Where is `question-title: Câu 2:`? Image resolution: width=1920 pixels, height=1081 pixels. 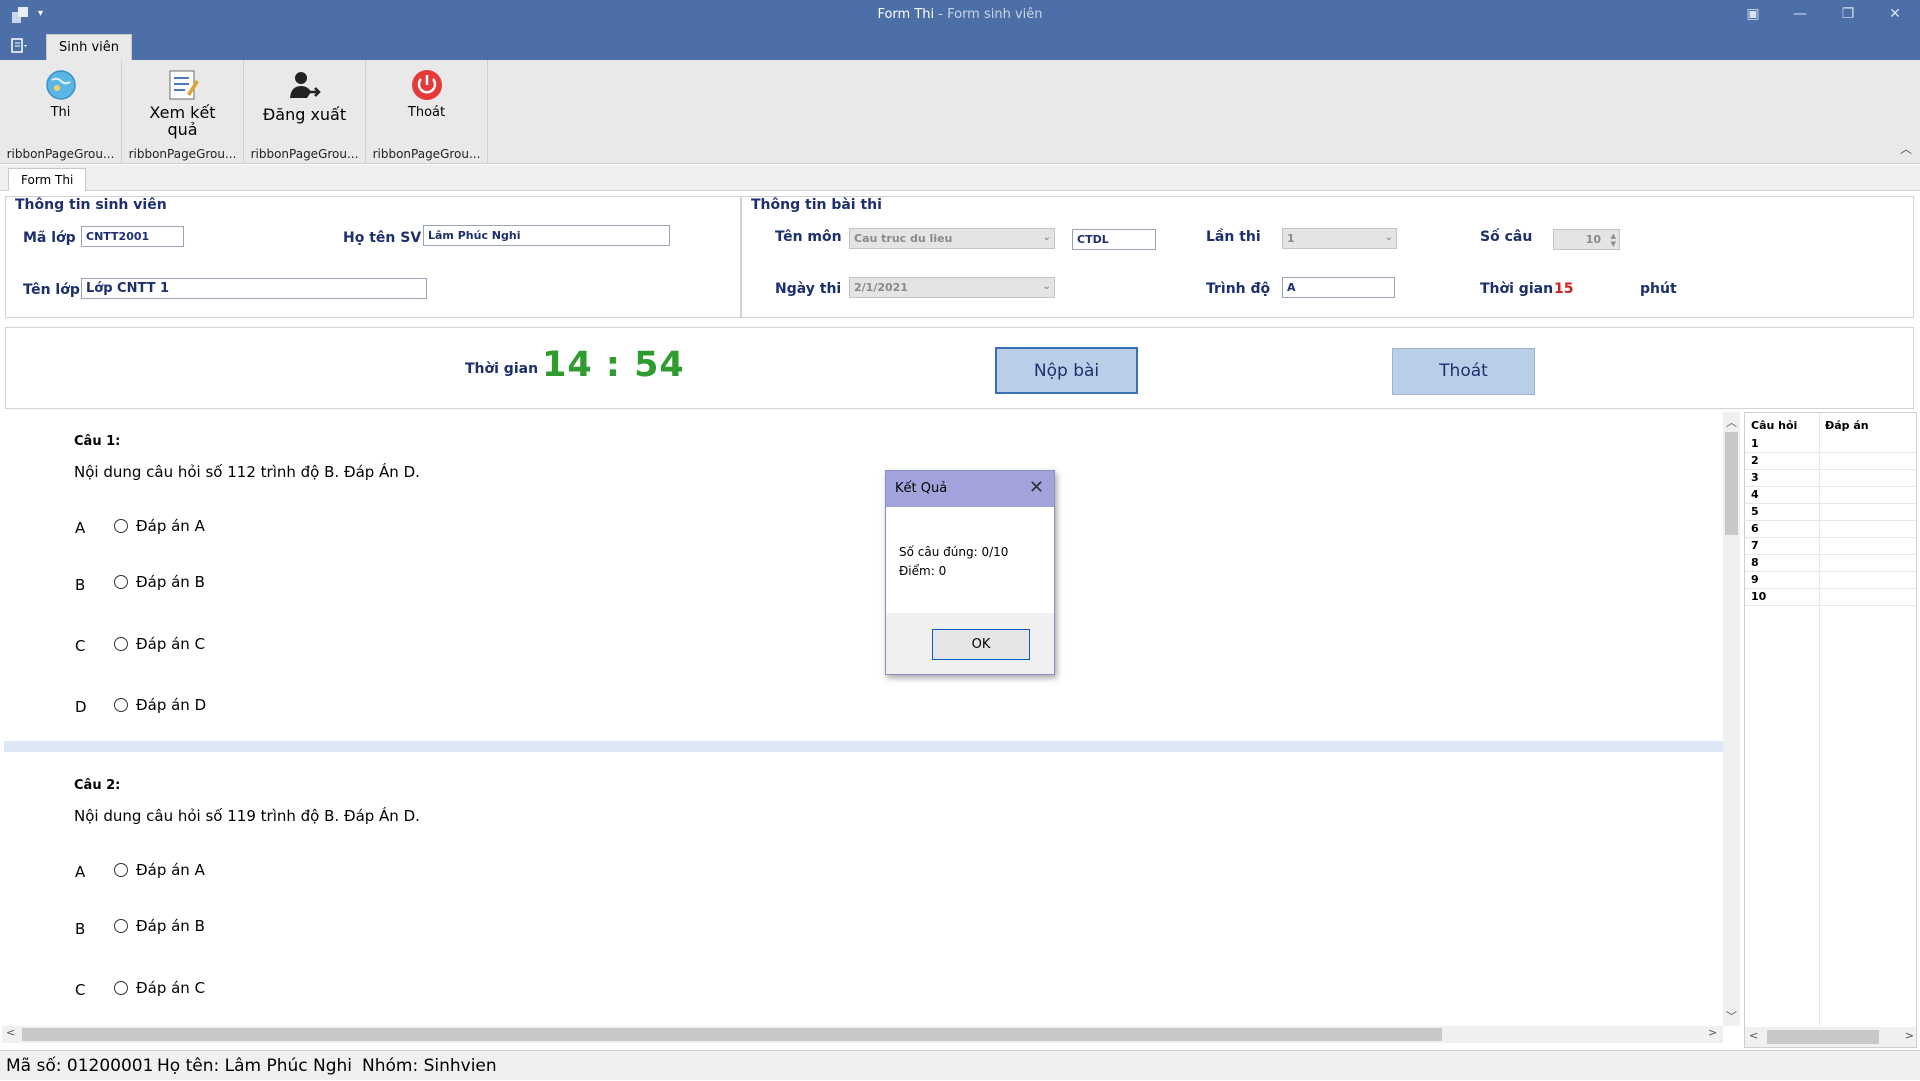
question-title: Câu 2: is located at coordinates (97, 785).